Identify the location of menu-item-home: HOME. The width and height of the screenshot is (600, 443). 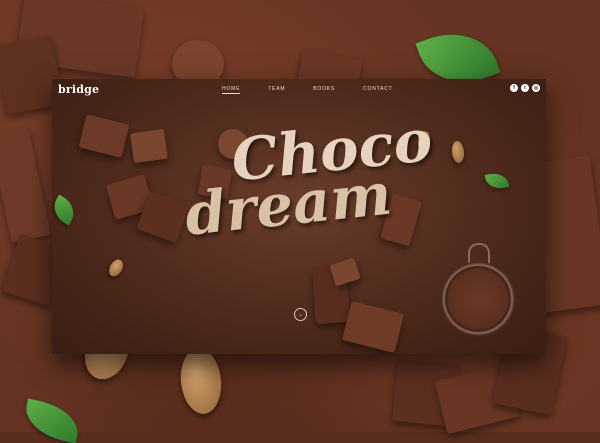
(231, 90).